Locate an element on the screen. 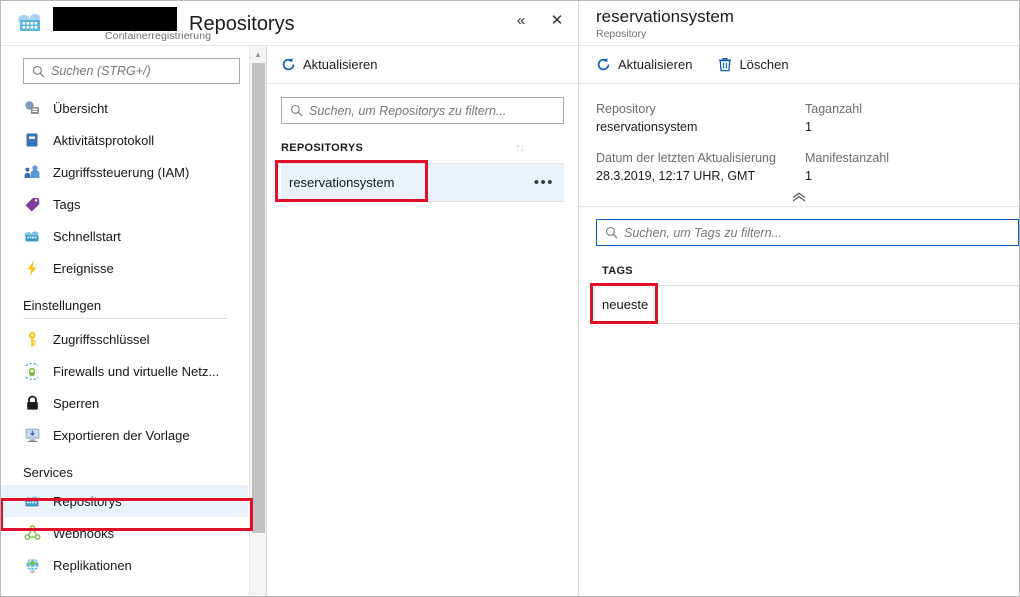 The height and width of the screenshot is (597, 1020). repository-name: reservationsystem is located at coordinates (342, 182).